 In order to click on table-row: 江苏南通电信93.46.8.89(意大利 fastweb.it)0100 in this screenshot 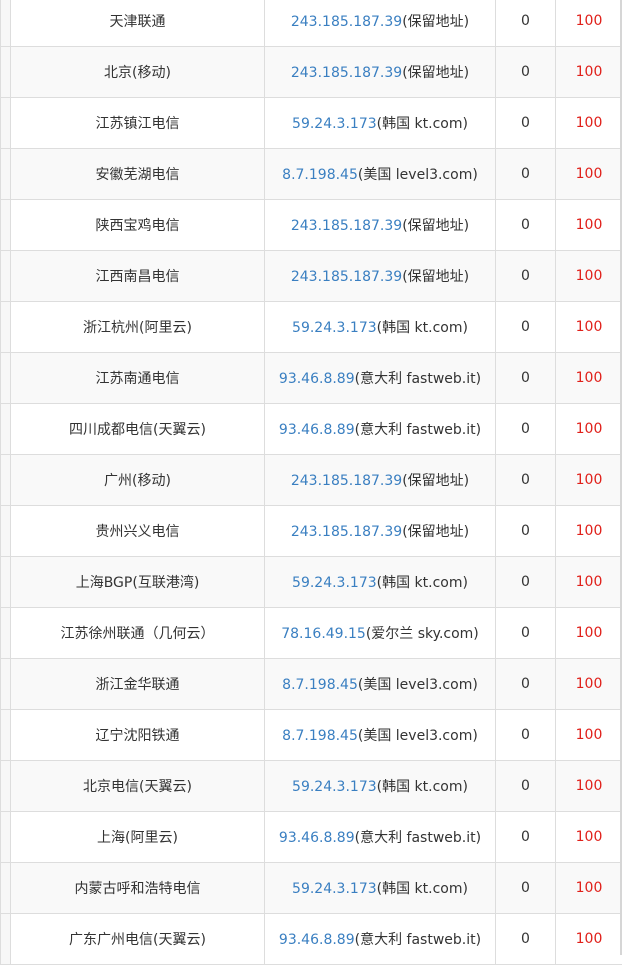, I will do `click(311, 378)`.